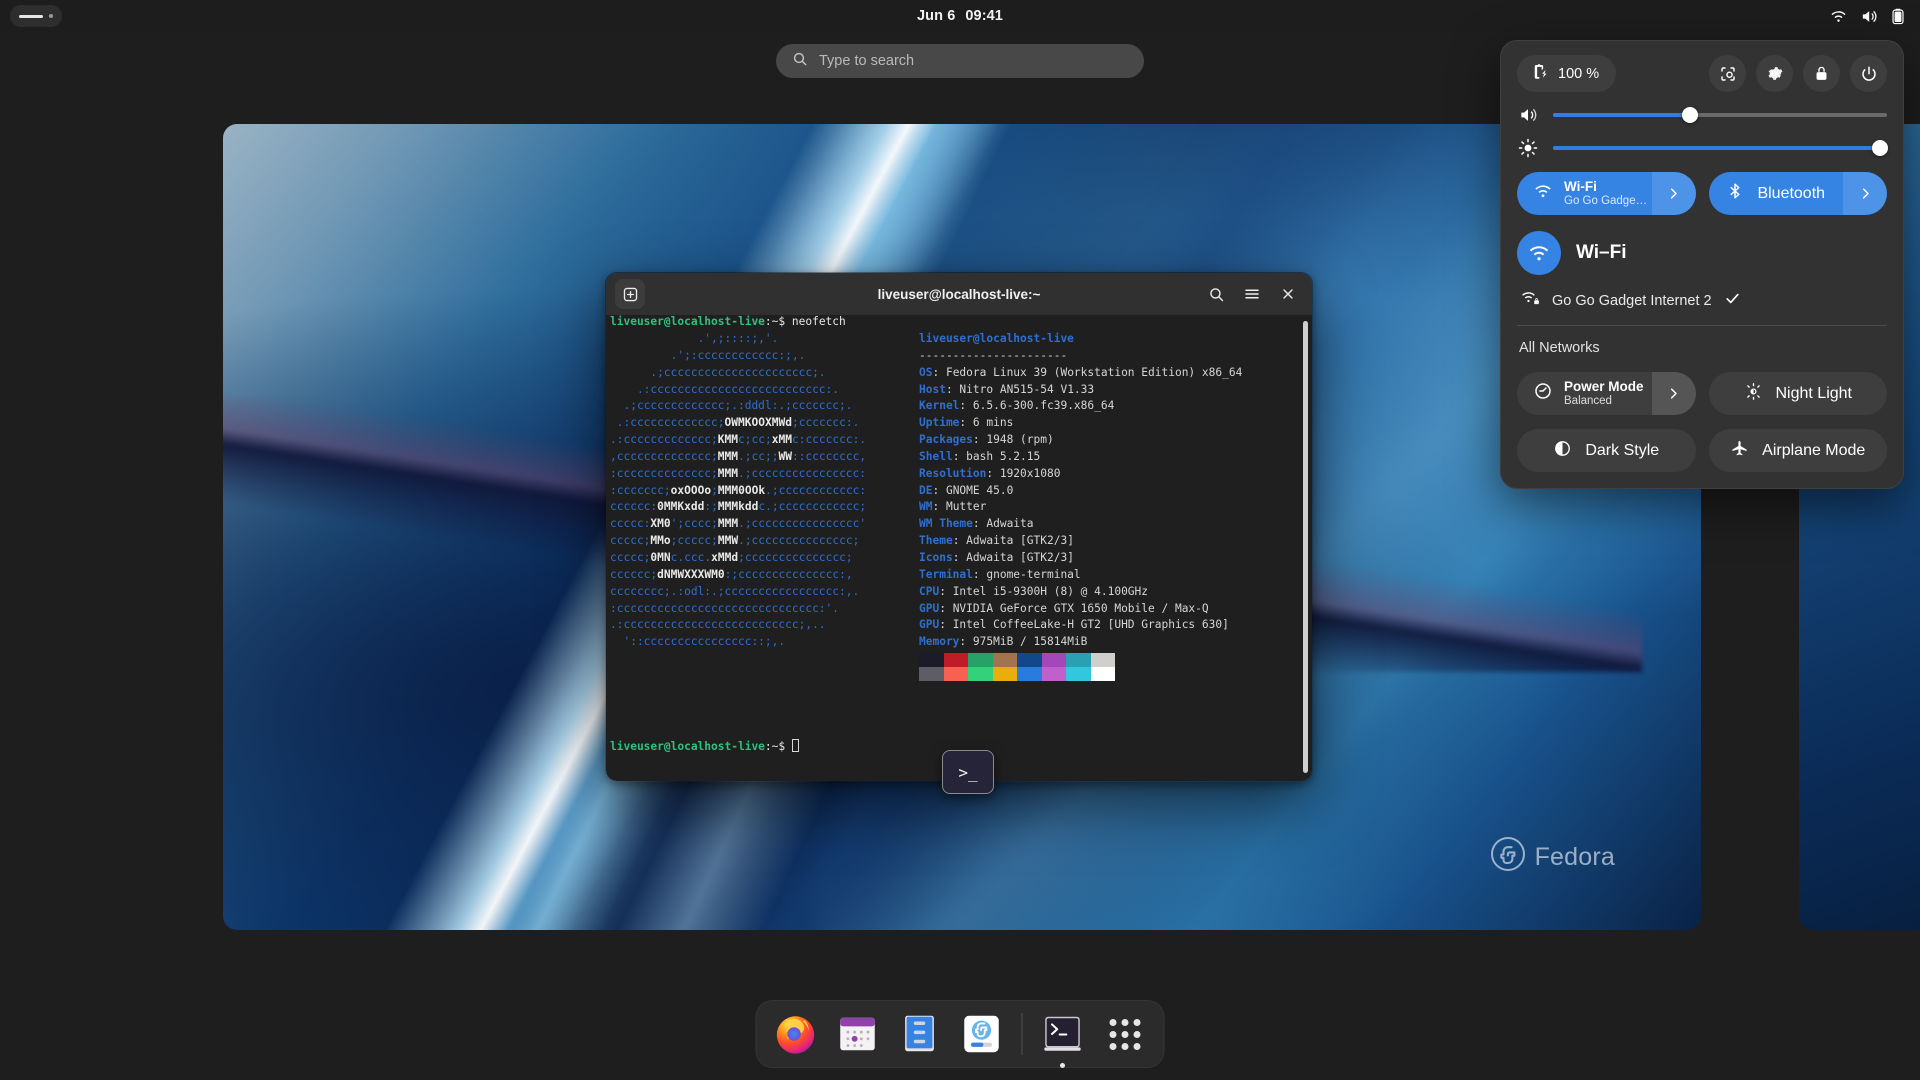 This screenshot has width=1920, height=1080. Describe the element at coordinates (800, 61) in the screenshot. I see `search-icon` at that location.